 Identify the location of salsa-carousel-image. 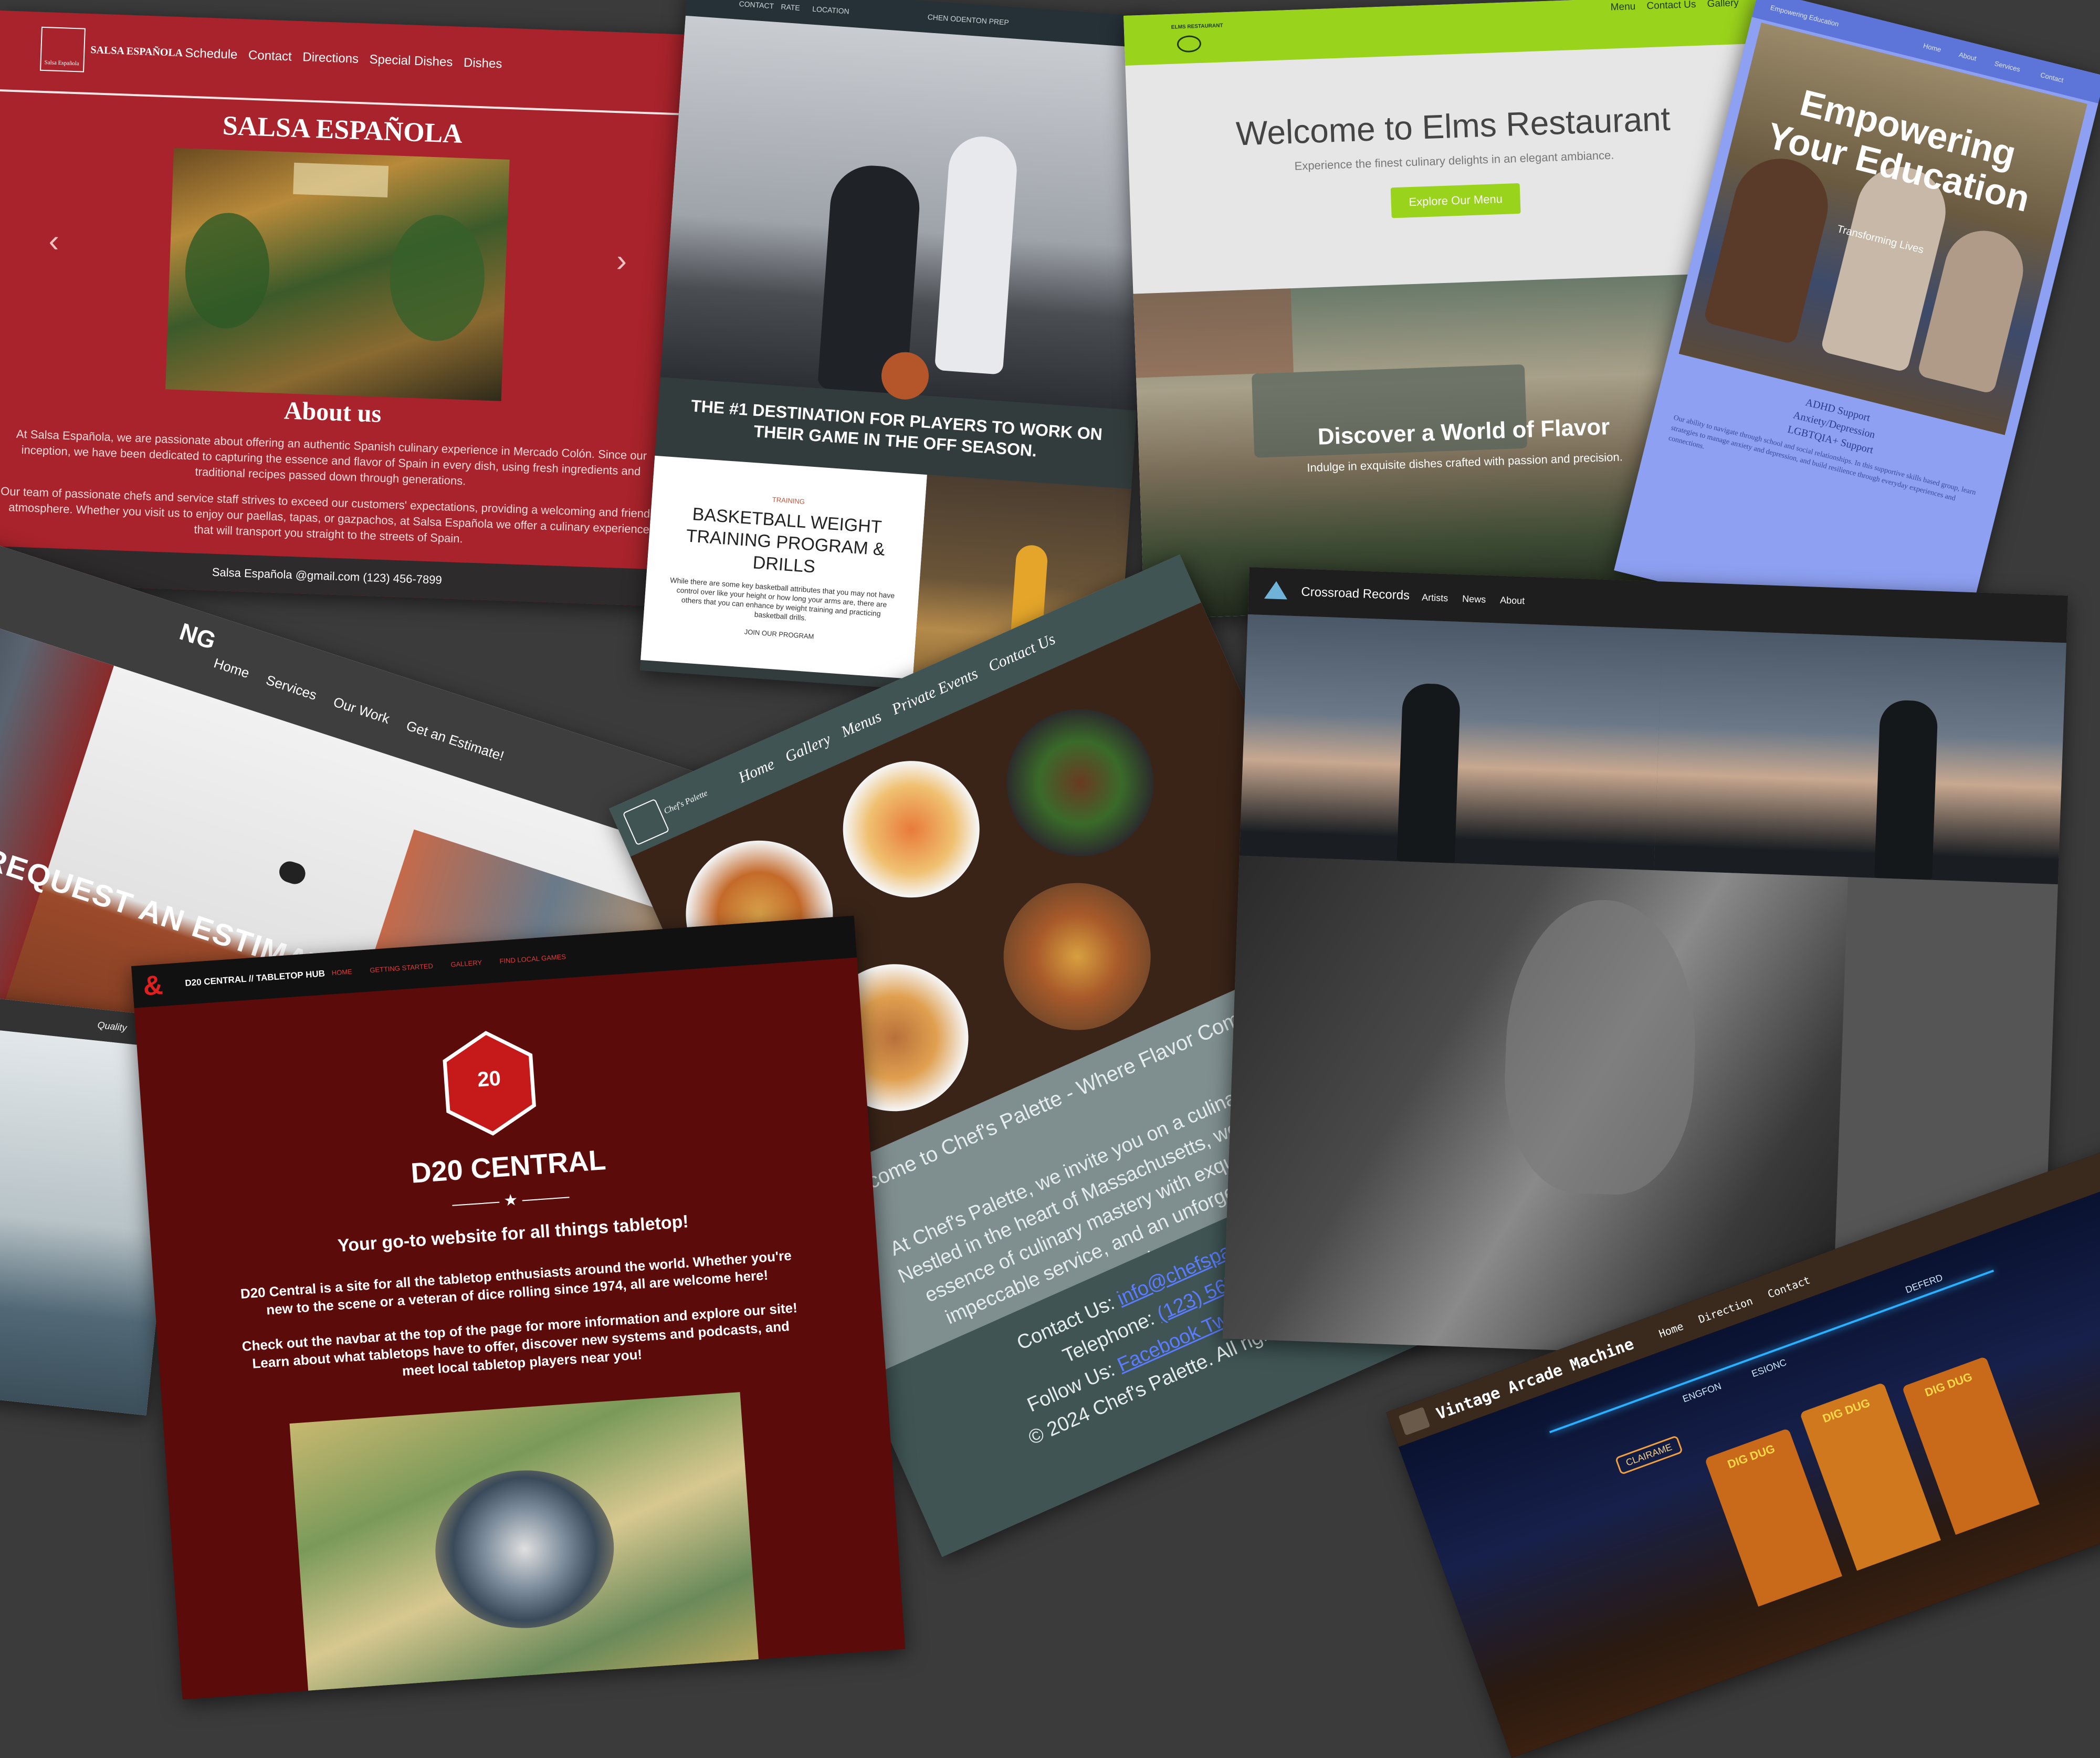
(337, 274).